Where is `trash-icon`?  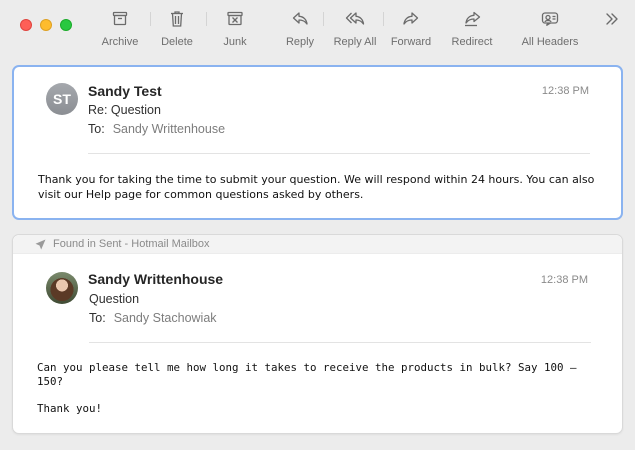
trash-icon is located at coordinates (177, 19).